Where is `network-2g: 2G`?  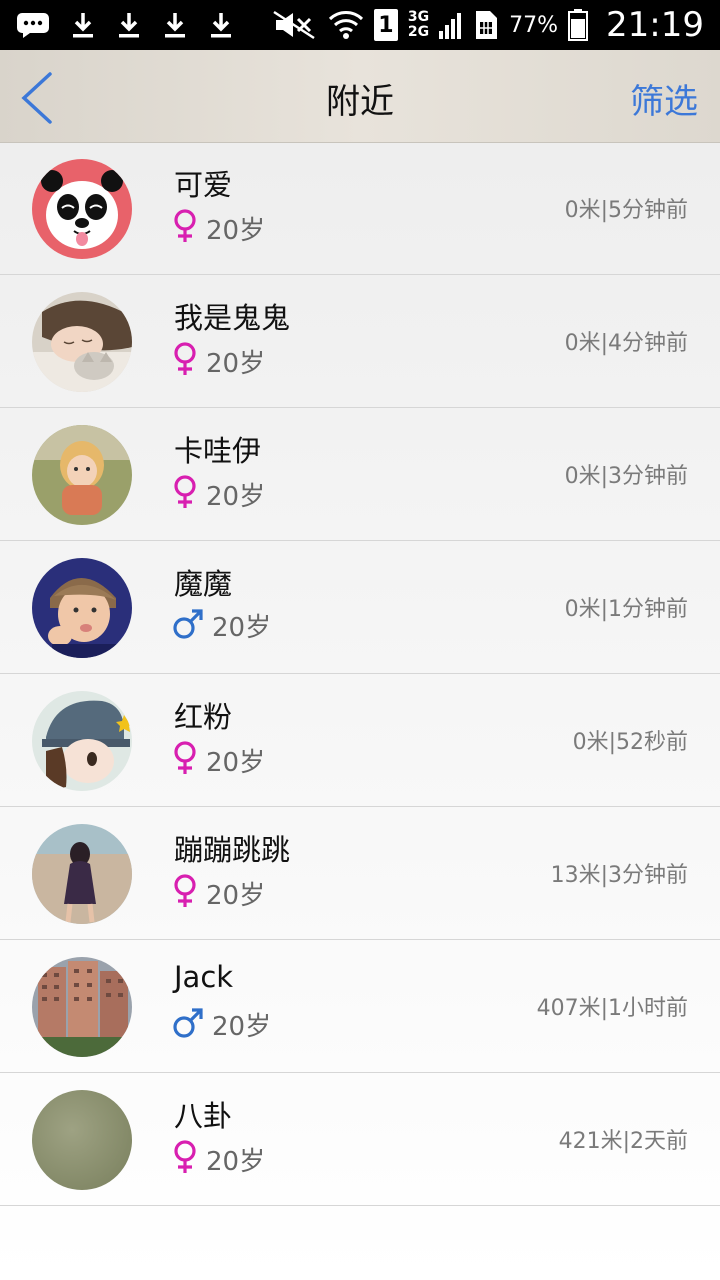 network-2g: 2G is located at coordinates (418, 32).